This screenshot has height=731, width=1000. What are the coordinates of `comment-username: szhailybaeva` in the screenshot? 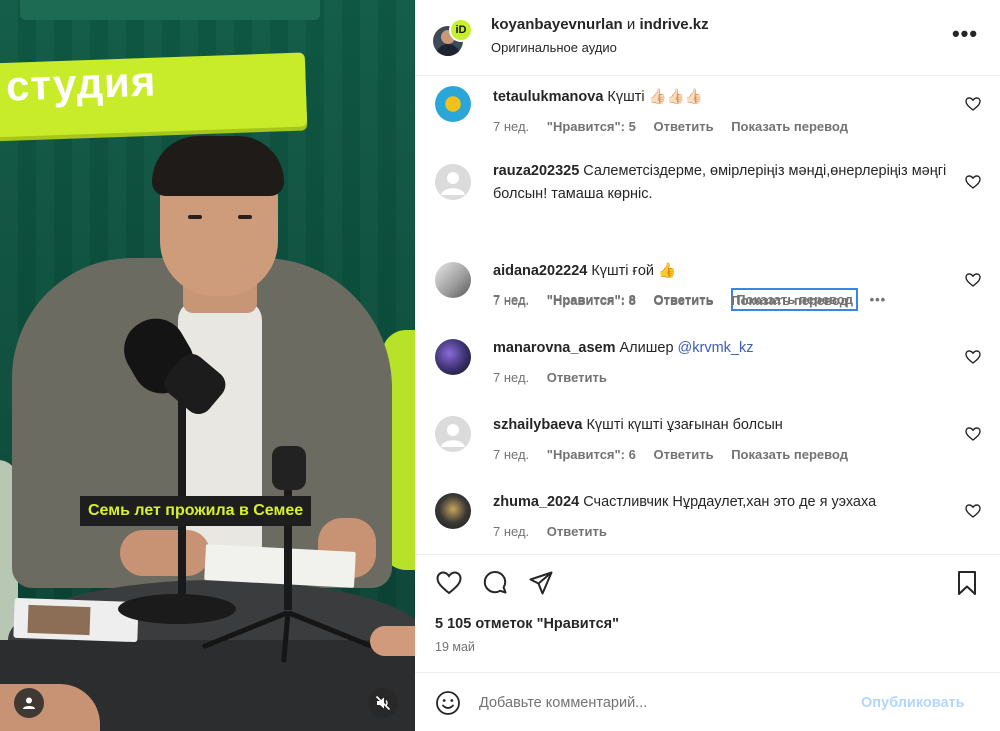 It's located at (537, 425).